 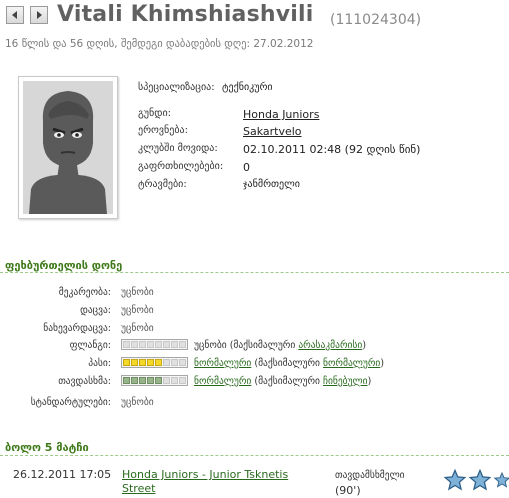 What do you see at coordinates (64, 265) in the screenshot?
I see `skills-section-title: ფეხბურთელის დონე` at bounding box center [64, 265].